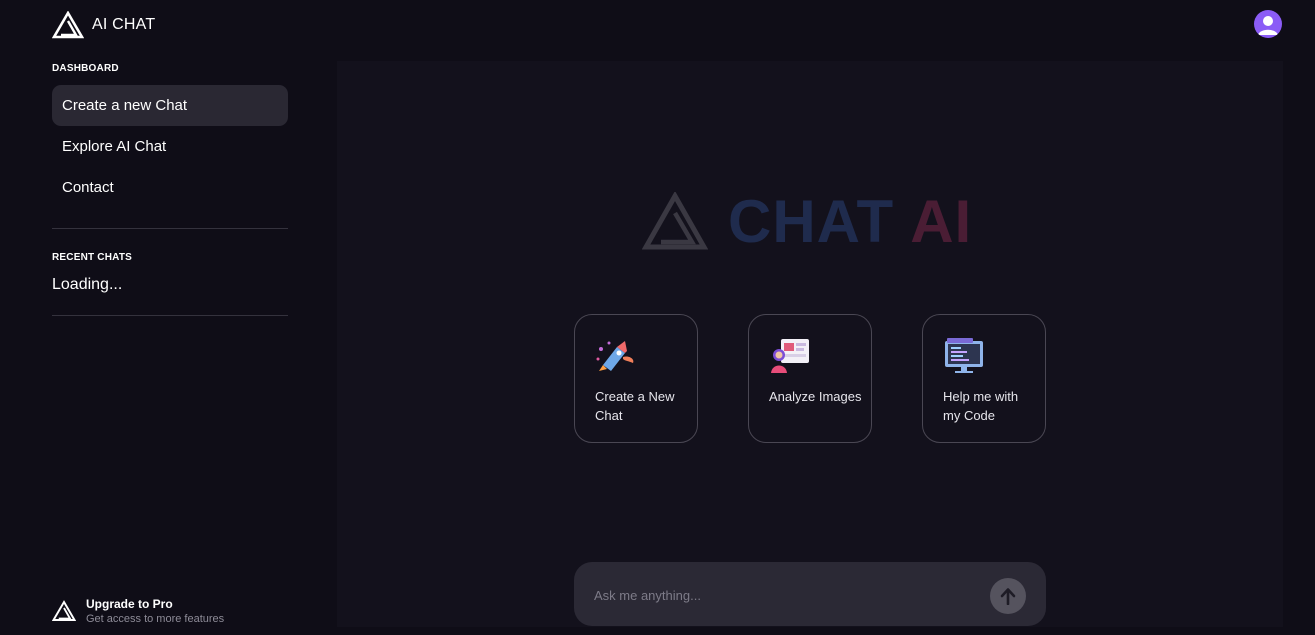  I want to click on sidebar-item-label: Explore AI Chat, so click(114, 146).